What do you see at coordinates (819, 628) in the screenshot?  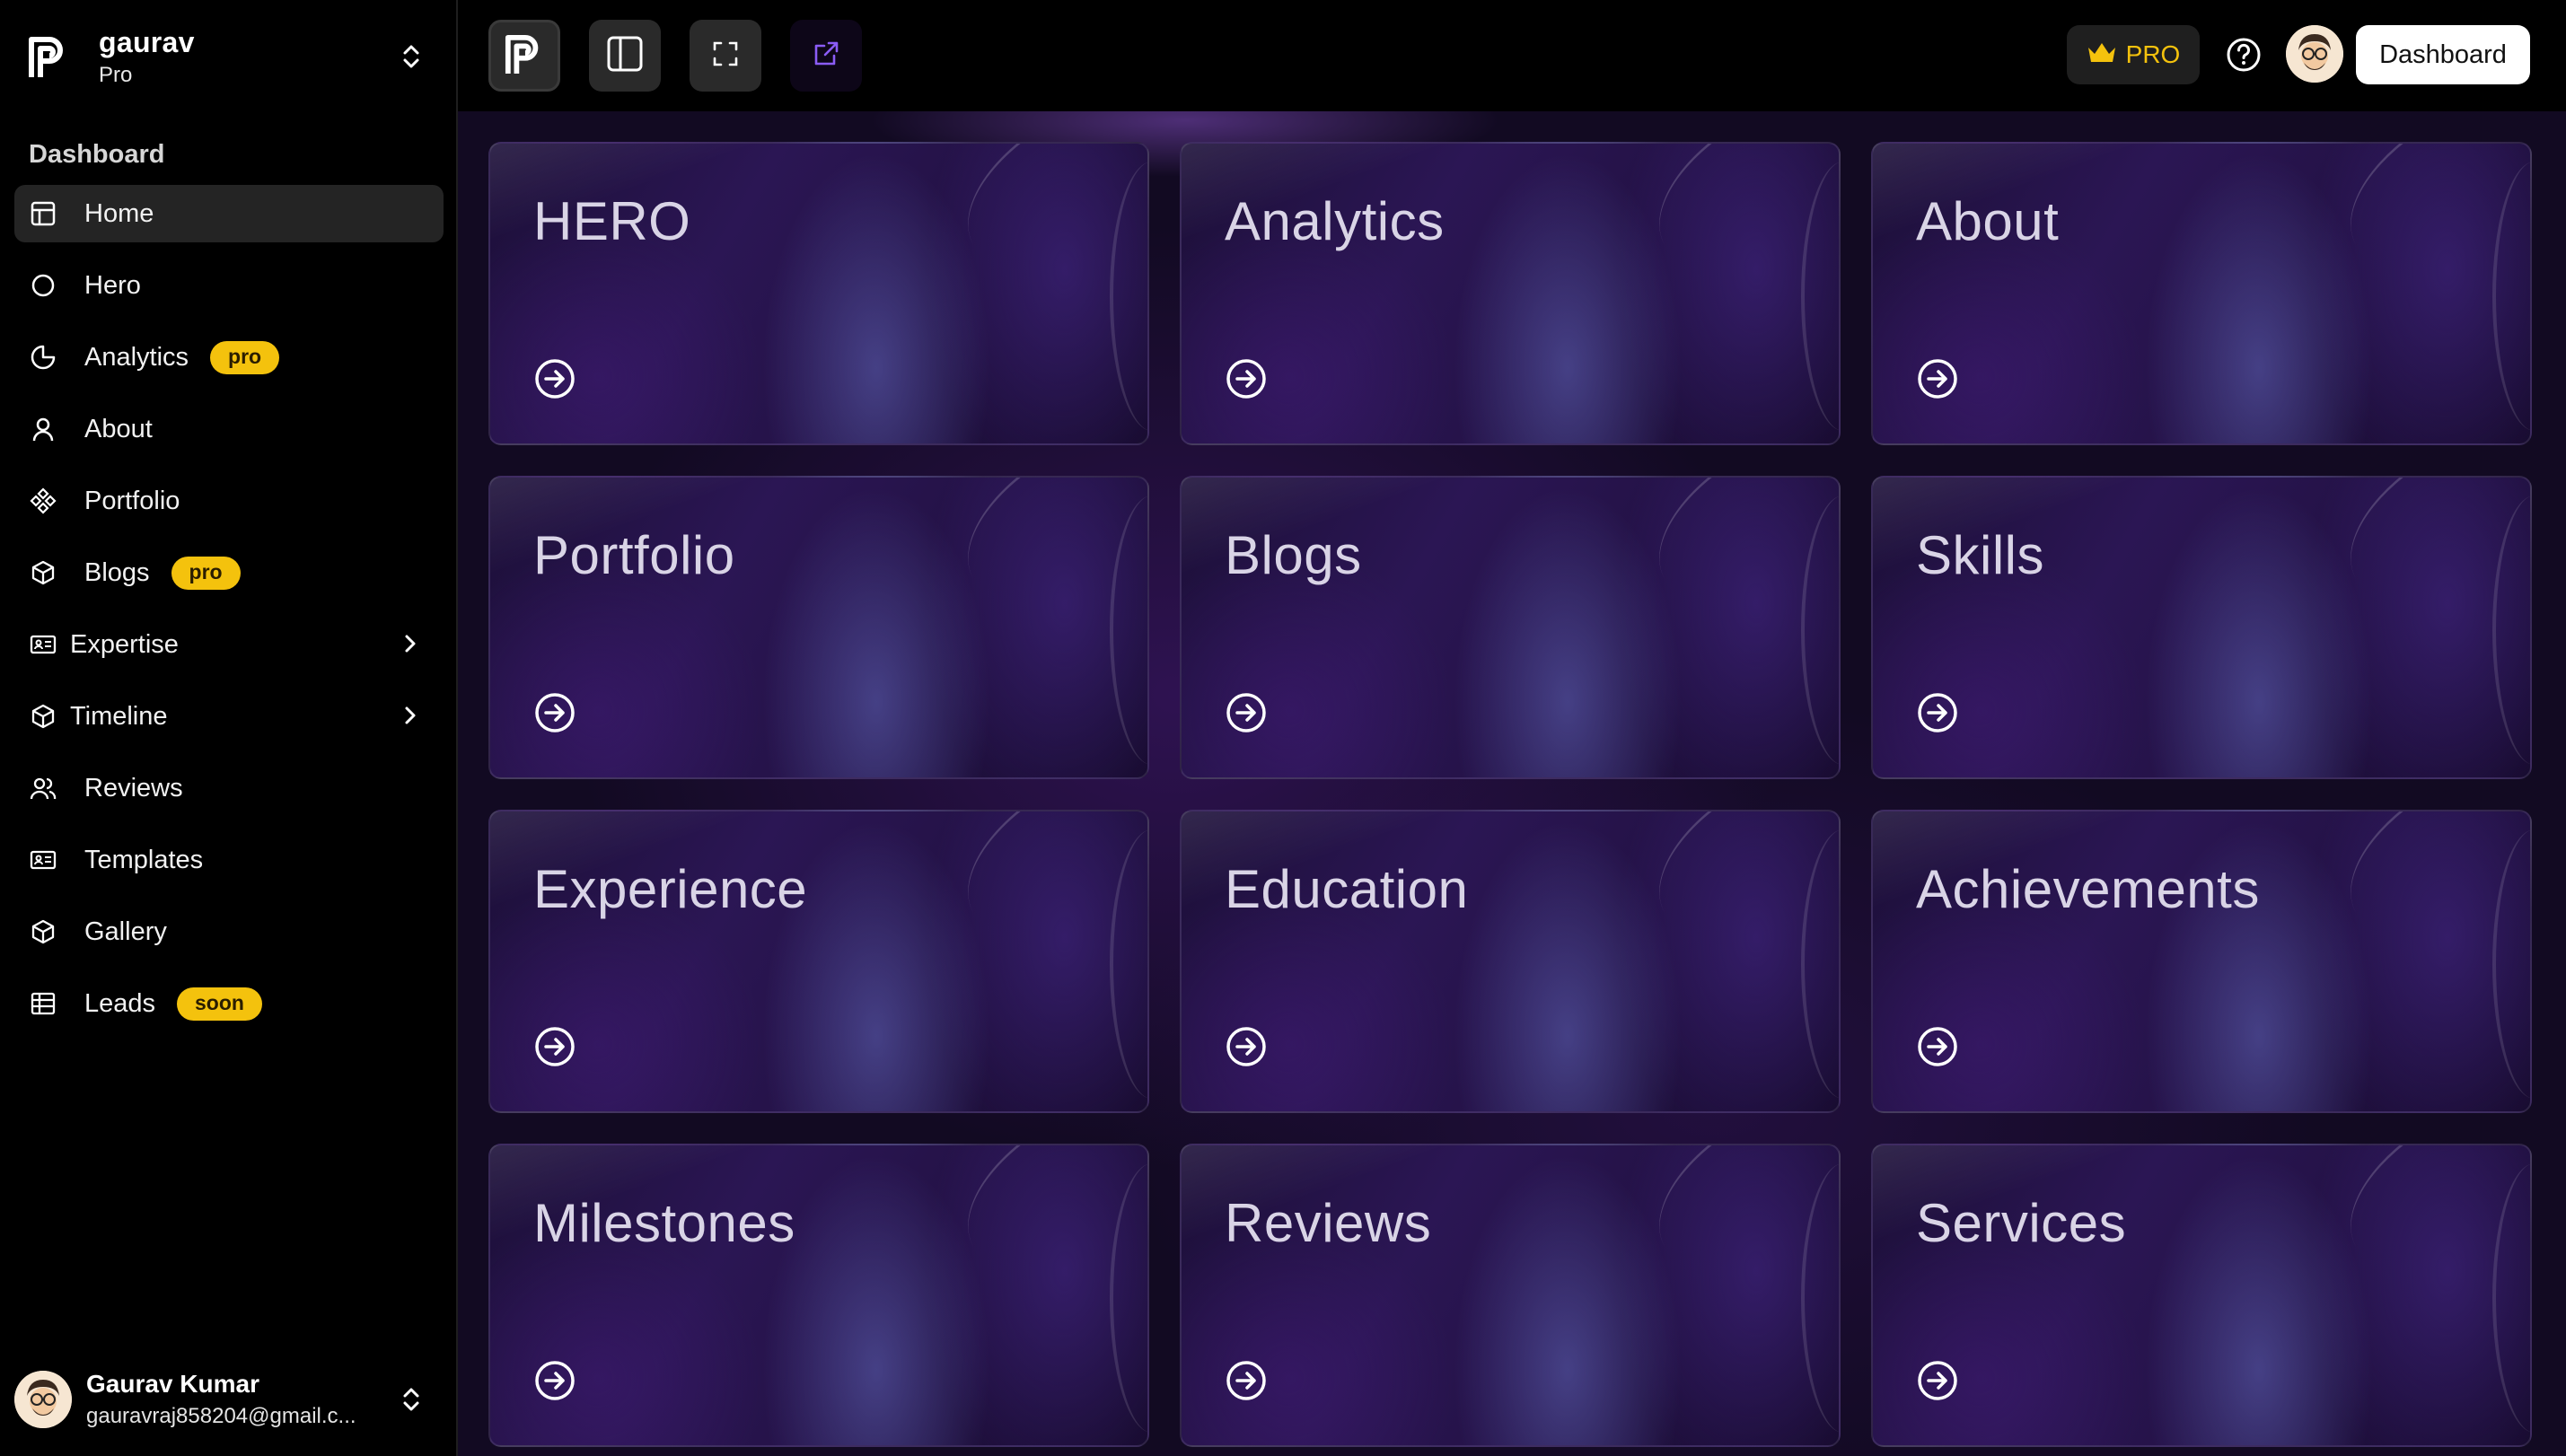 I see `section-card-portfolio: Portfolio` at bounding box center [819, 628].